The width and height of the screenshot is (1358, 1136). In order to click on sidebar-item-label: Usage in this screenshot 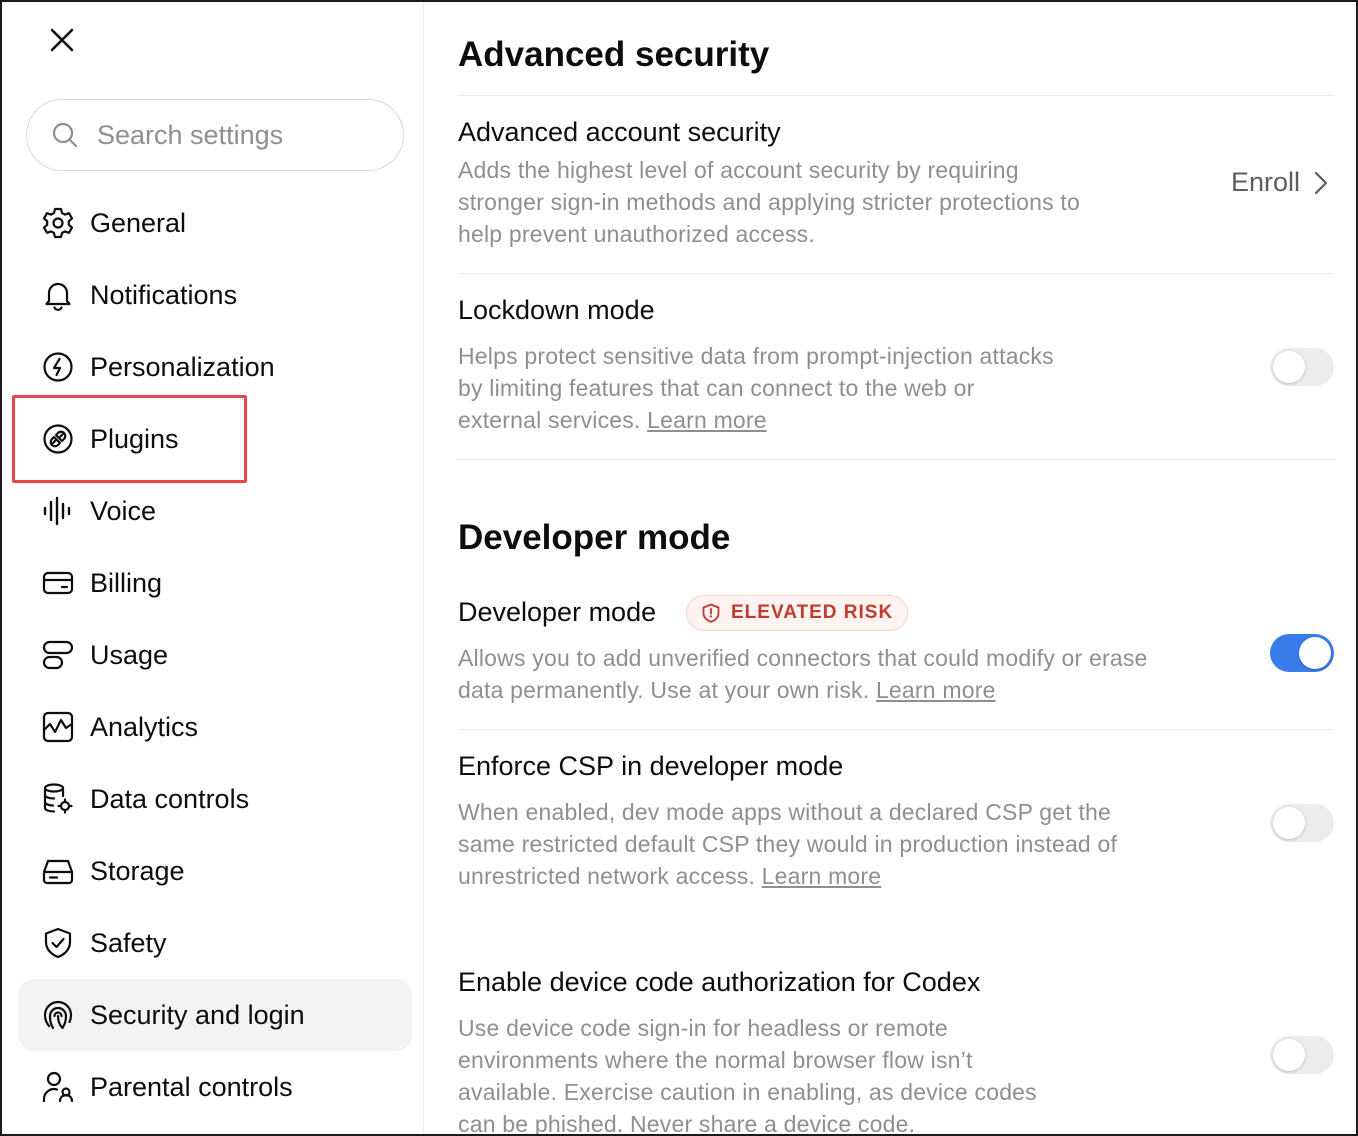, I will do `click(129, 654)`.